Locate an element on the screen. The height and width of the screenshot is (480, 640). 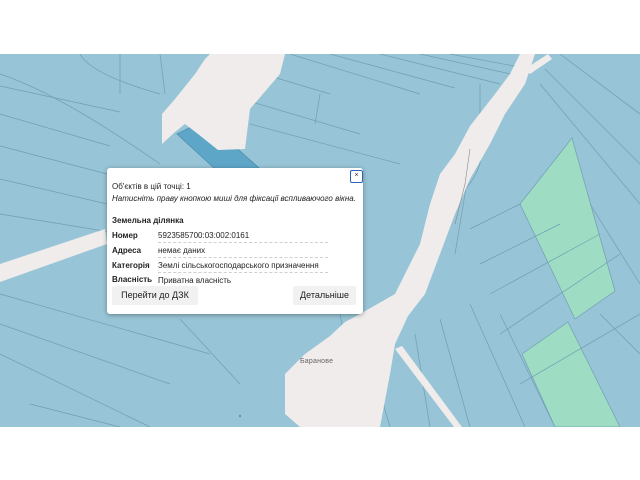
field-key: Номер is located at coordinates (125, 235).